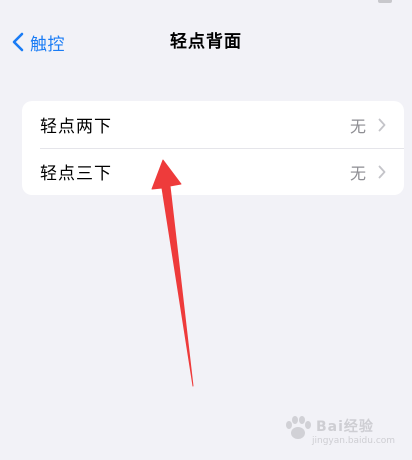 This screenshot has height=460, width=412. I want to click on row-label: 轻点两下, so click(76, 127).